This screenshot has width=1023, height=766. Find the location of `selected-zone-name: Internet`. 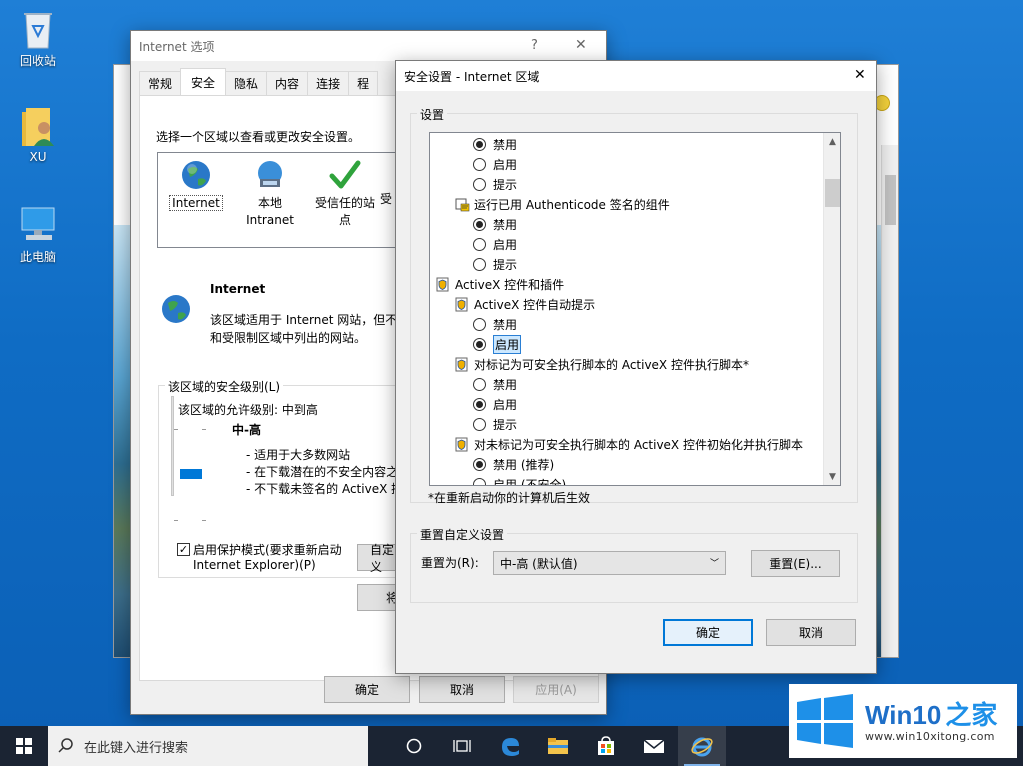

selected-zone-name: Internet is located at coordinates (238, 289).